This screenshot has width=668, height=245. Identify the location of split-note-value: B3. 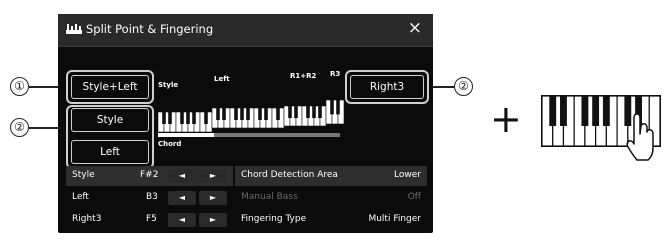
(152, 197).